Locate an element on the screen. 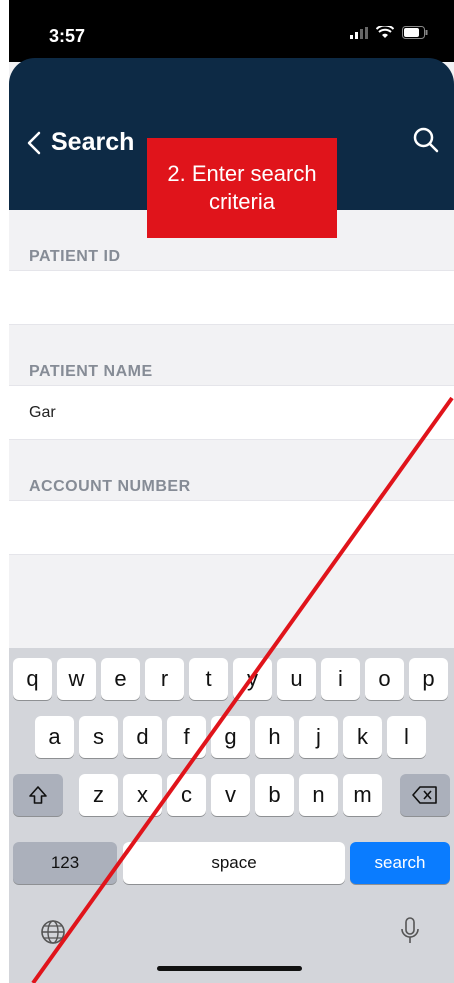 The image size is (454, 983). key-k: k is located at coordinates (362, 737).